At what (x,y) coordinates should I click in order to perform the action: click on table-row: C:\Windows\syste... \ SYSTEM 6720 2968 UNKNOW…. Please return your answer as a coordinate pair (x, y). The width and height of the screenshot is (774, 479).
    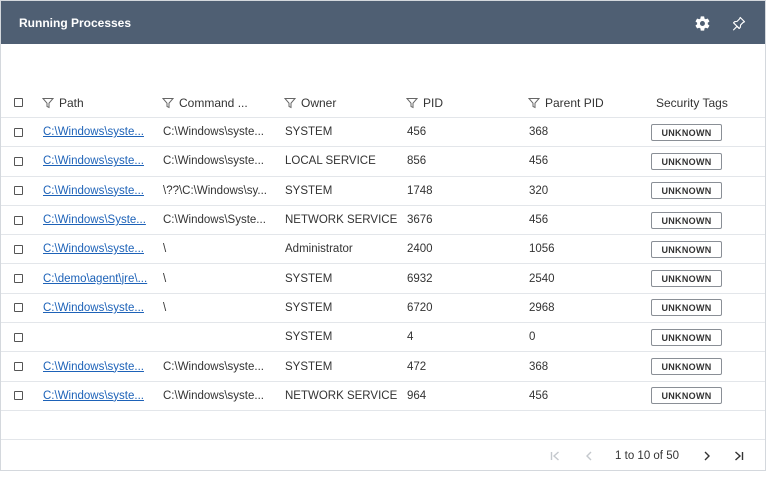
    Looking at the image, I should click on (383, 309).